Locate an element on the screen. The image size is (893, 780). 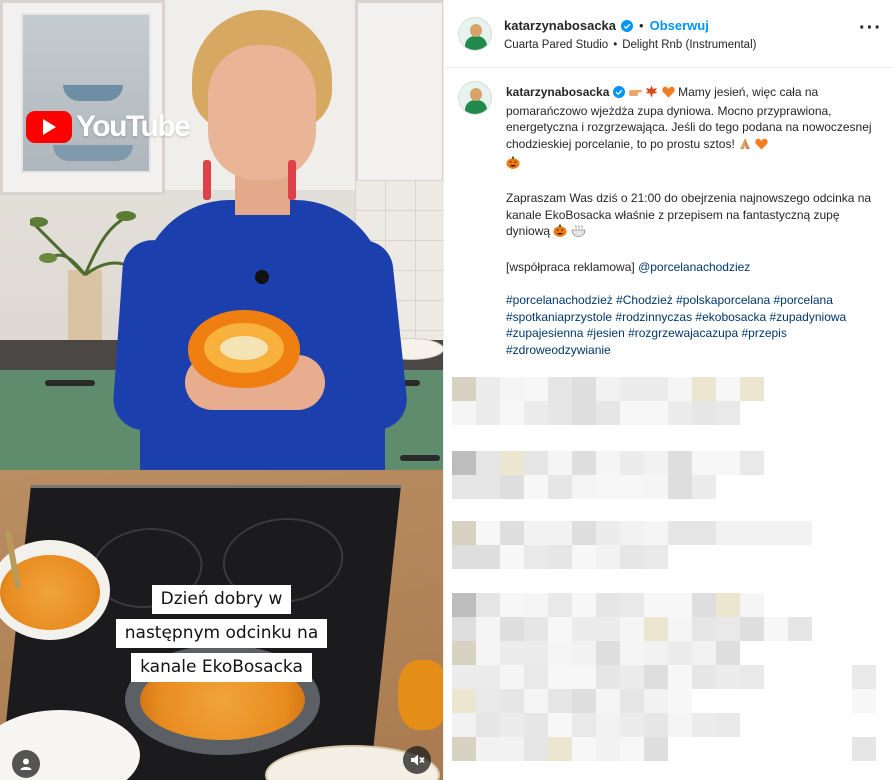
mute-toggle-button is located at coordinates (417, 760).